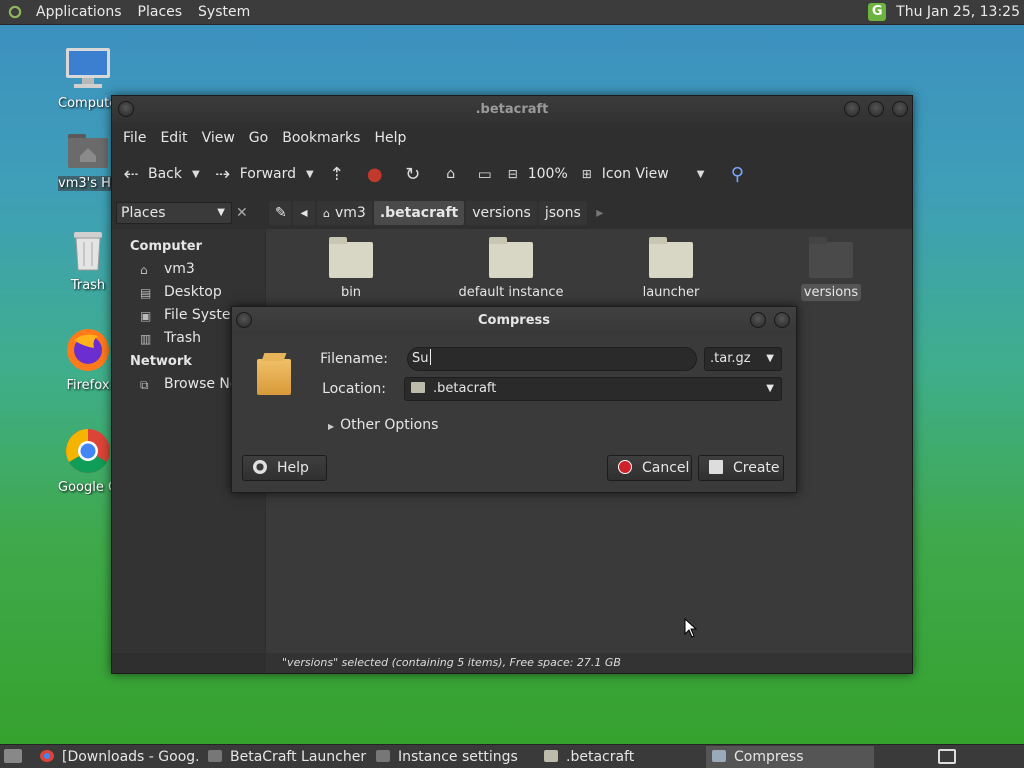 This screenshot has width=1024, height=768. I want to click on folder-item: launcher, so click(671, 267).